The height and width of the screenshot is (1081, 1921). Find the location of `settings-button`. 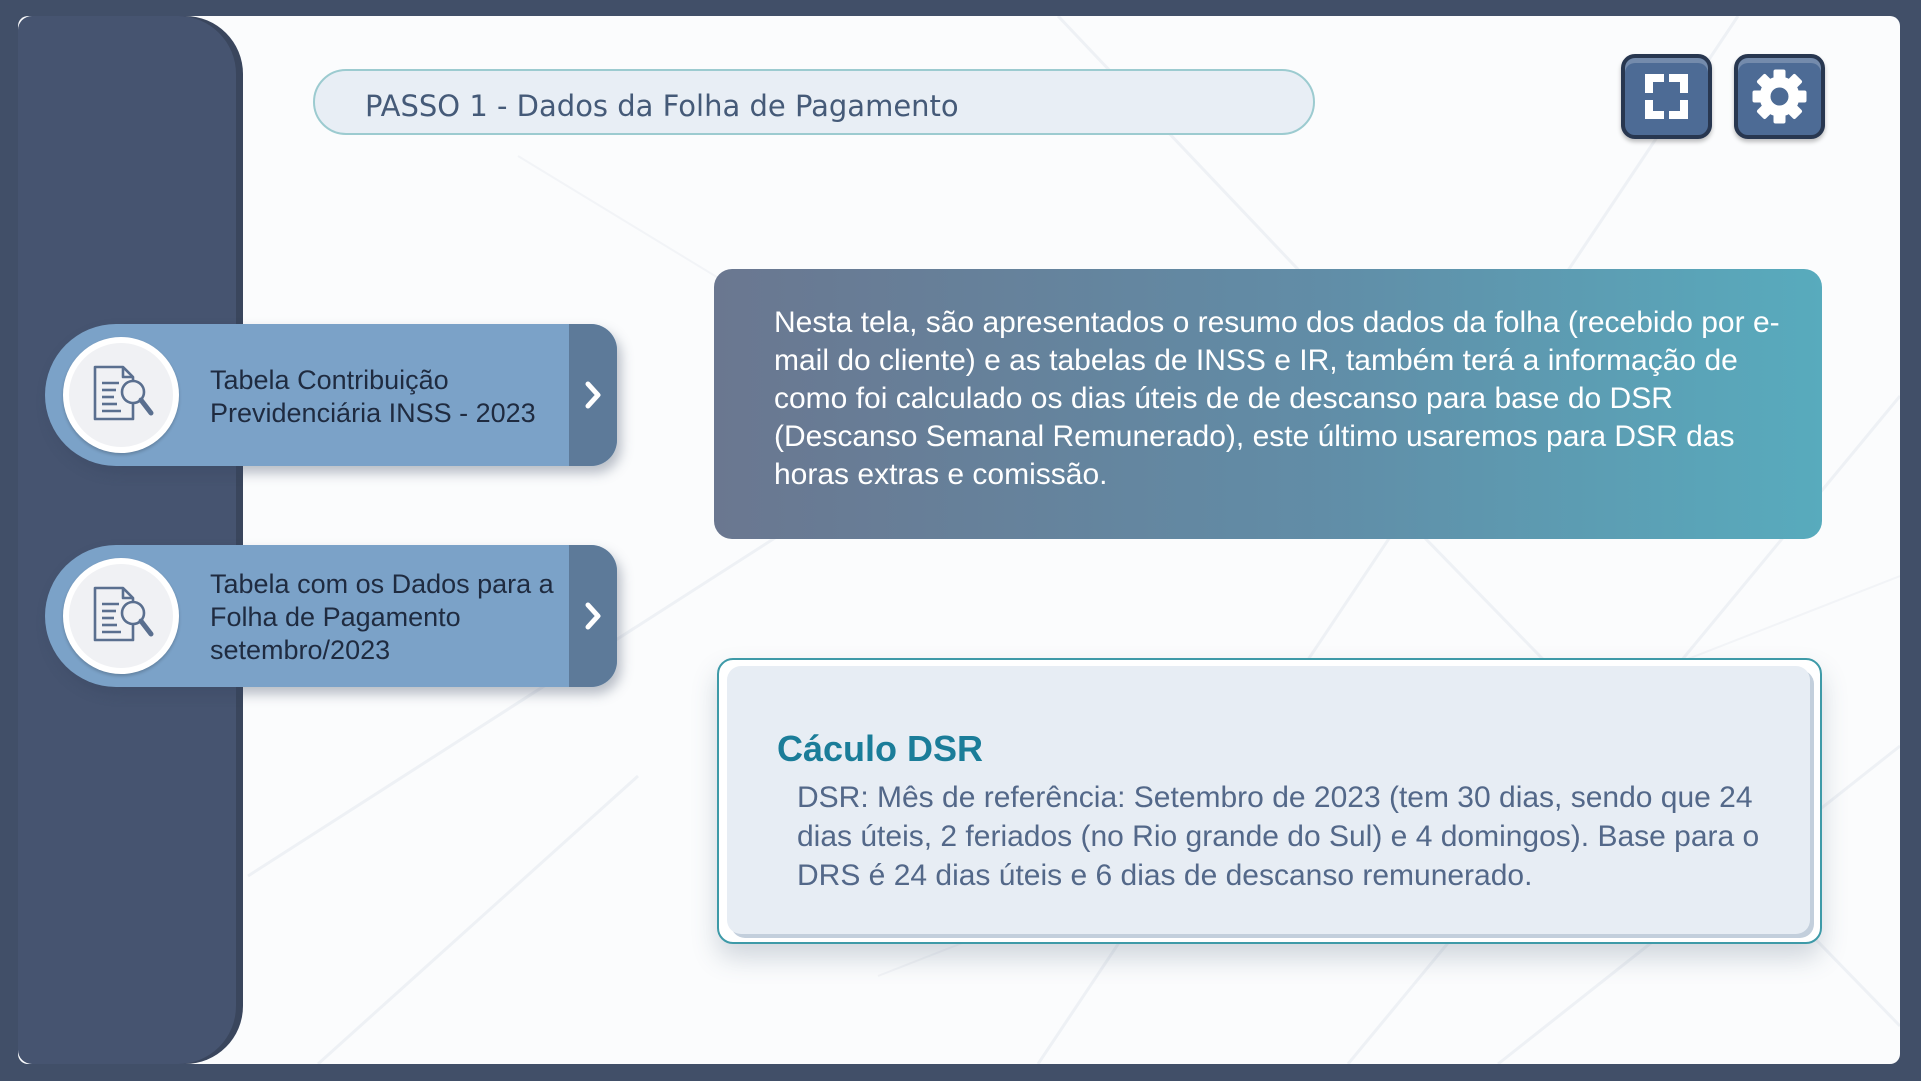

settings-button is located at coordinates (1779, 96).